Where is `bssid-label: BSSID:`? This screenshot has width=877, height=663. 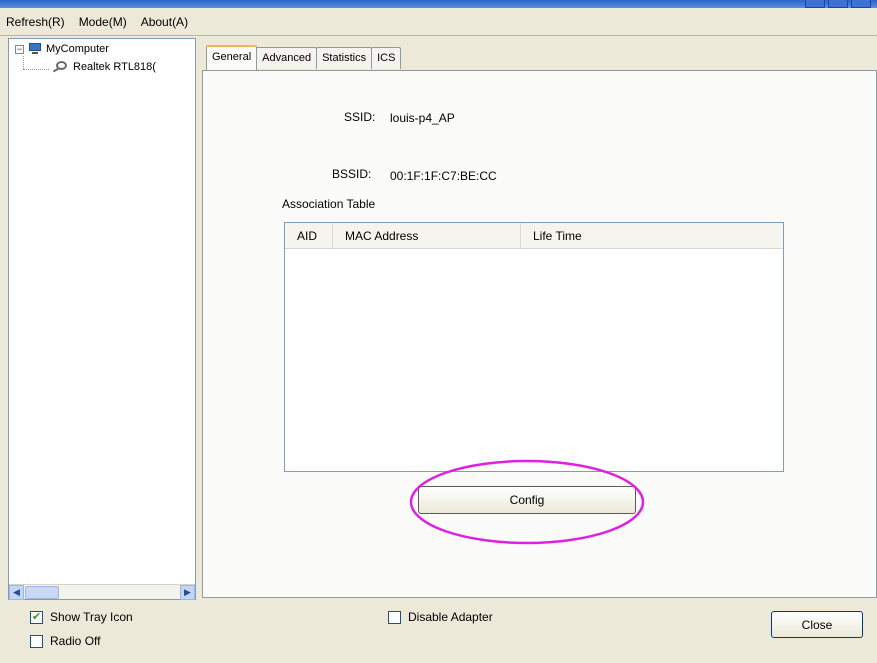 bssid-label: BSSID: is located at coordinates (352, 174).